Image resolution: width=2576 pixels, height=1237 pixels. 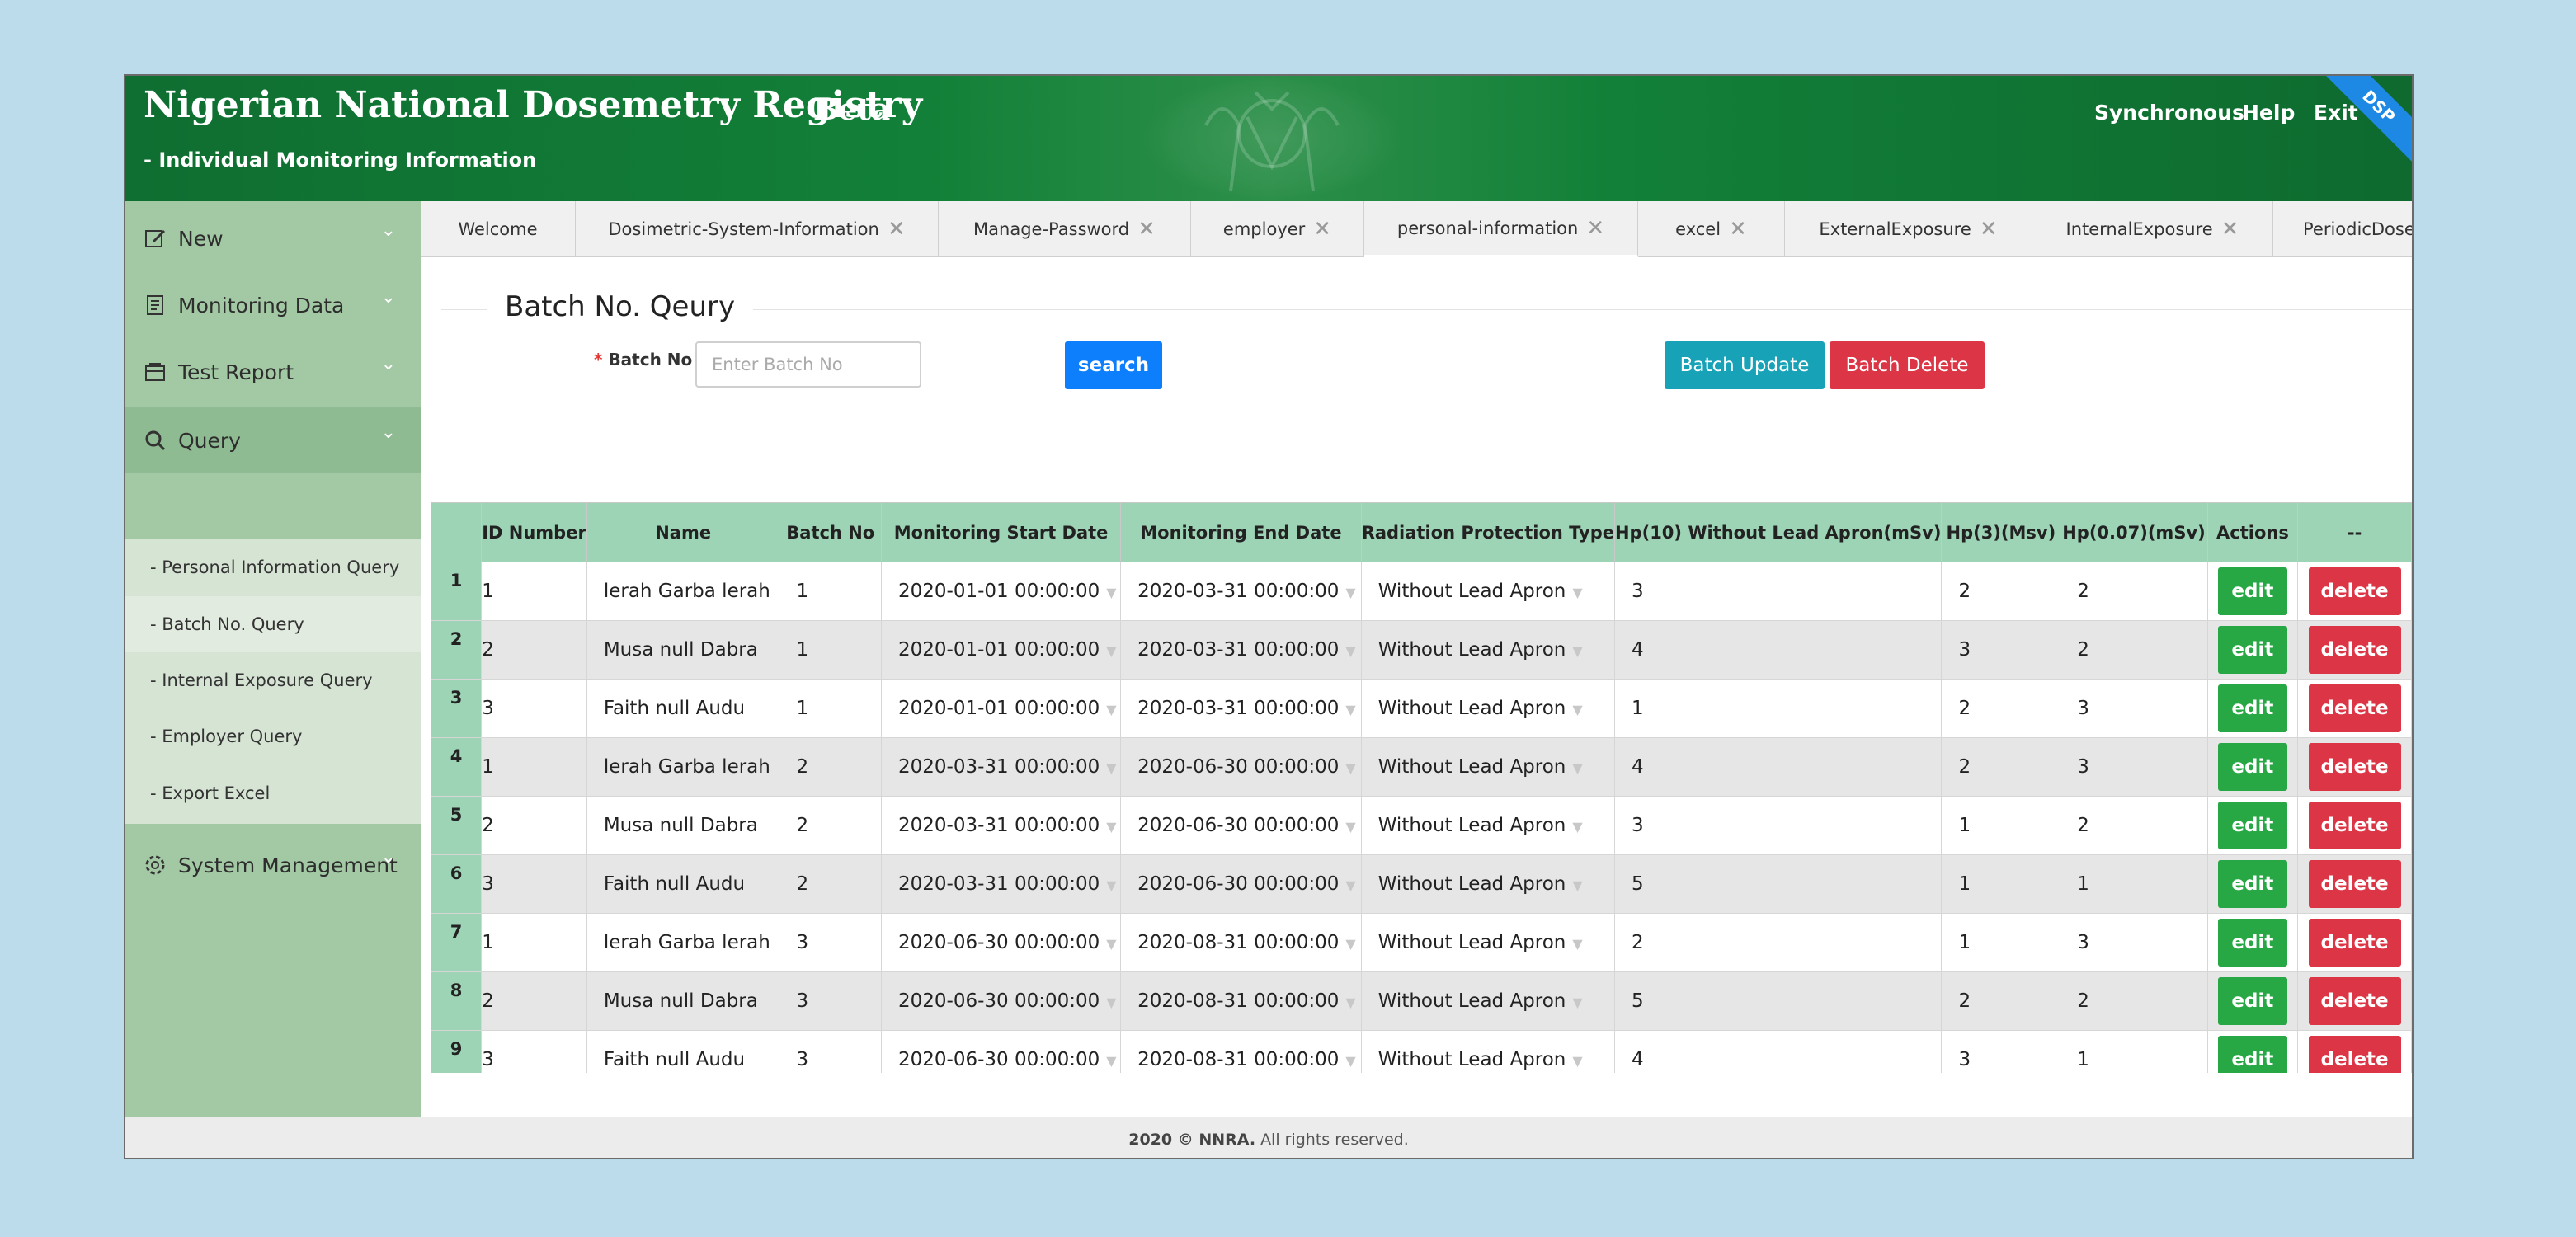 I want to click on name-cell: Faith null Audu, so click(x=683, y=884).